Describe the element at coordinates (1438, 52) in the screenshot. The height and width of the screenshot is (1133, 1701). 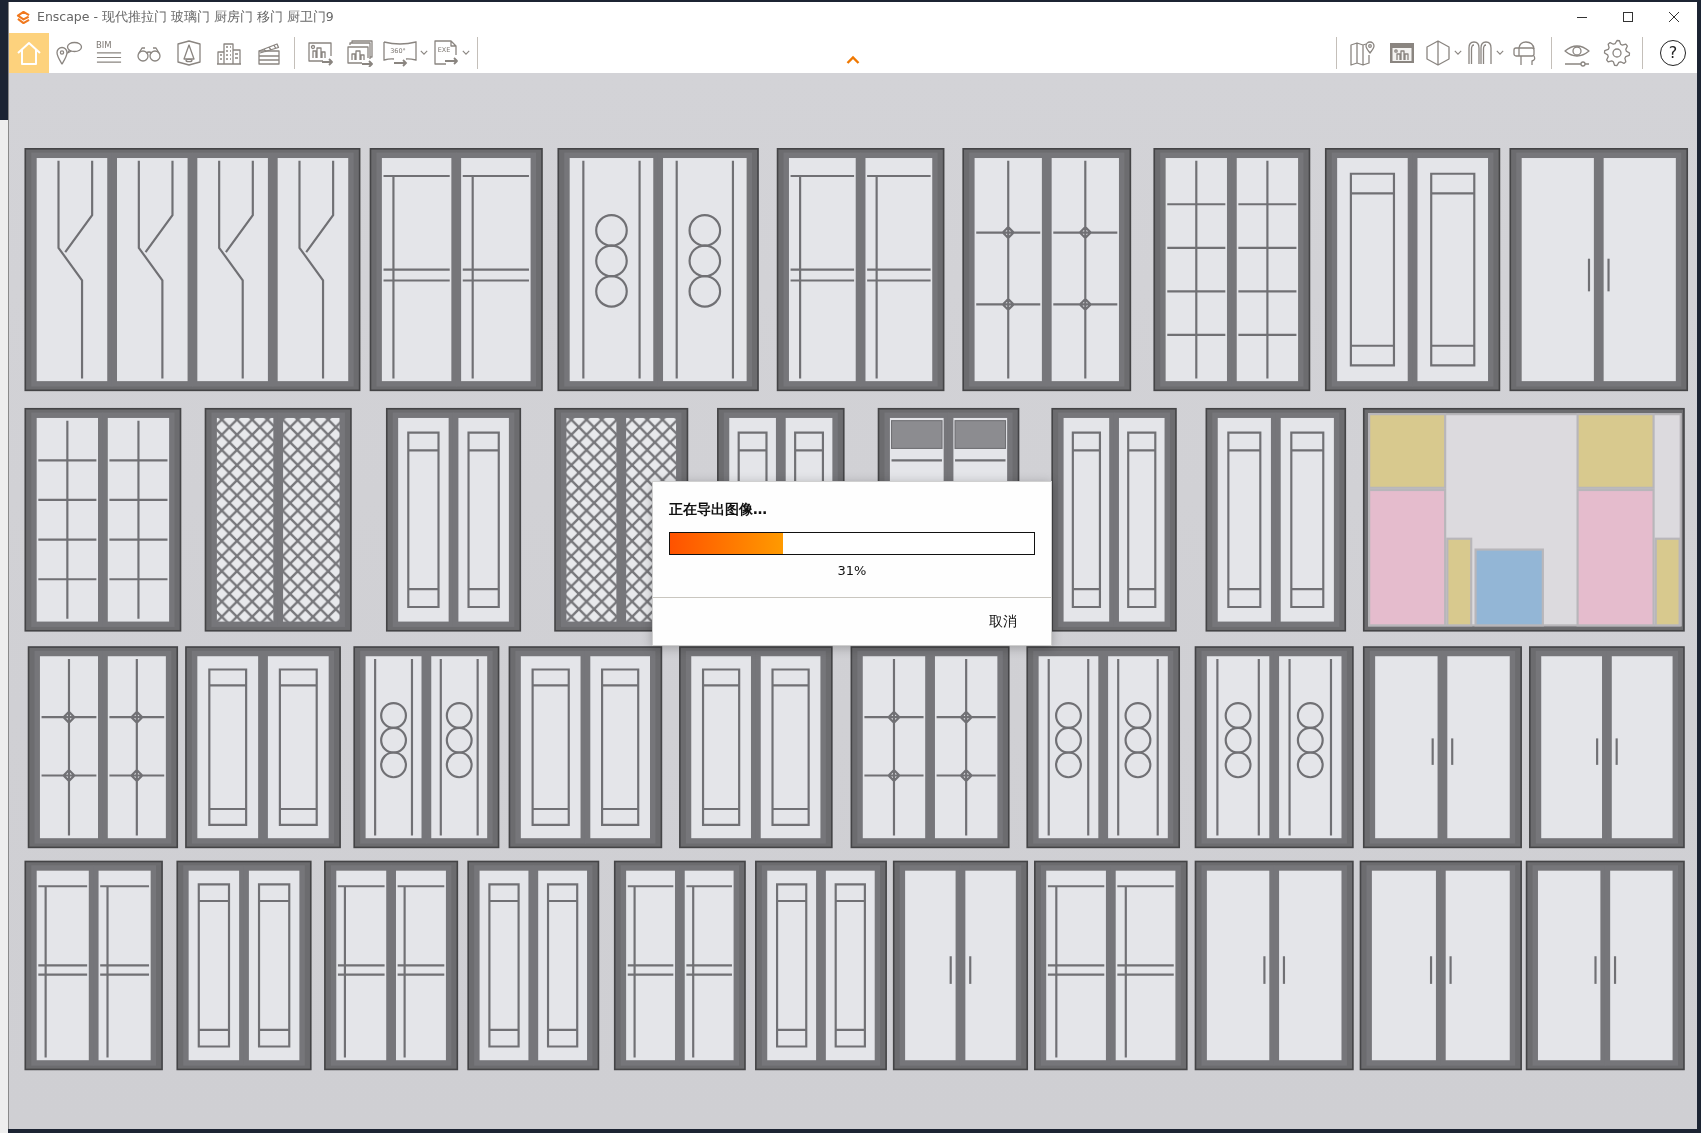
I see `hexagon-icon` at that location.